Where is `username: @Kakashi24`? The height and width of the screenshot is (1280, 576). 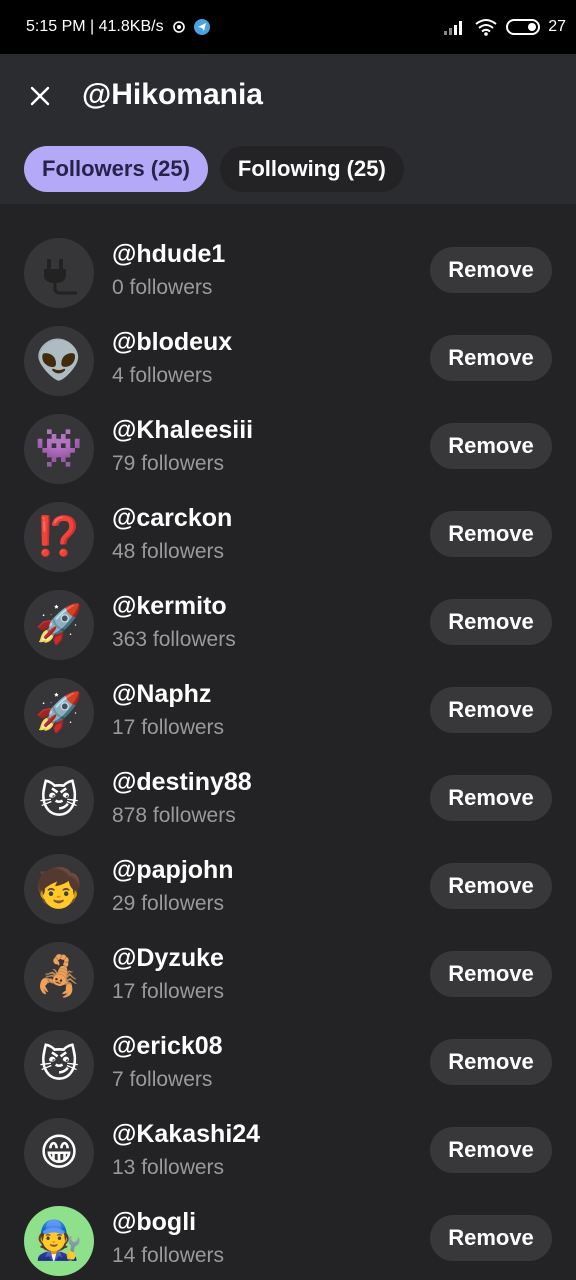 username: @Kakashi24 is located at coordinates (186, 1134).